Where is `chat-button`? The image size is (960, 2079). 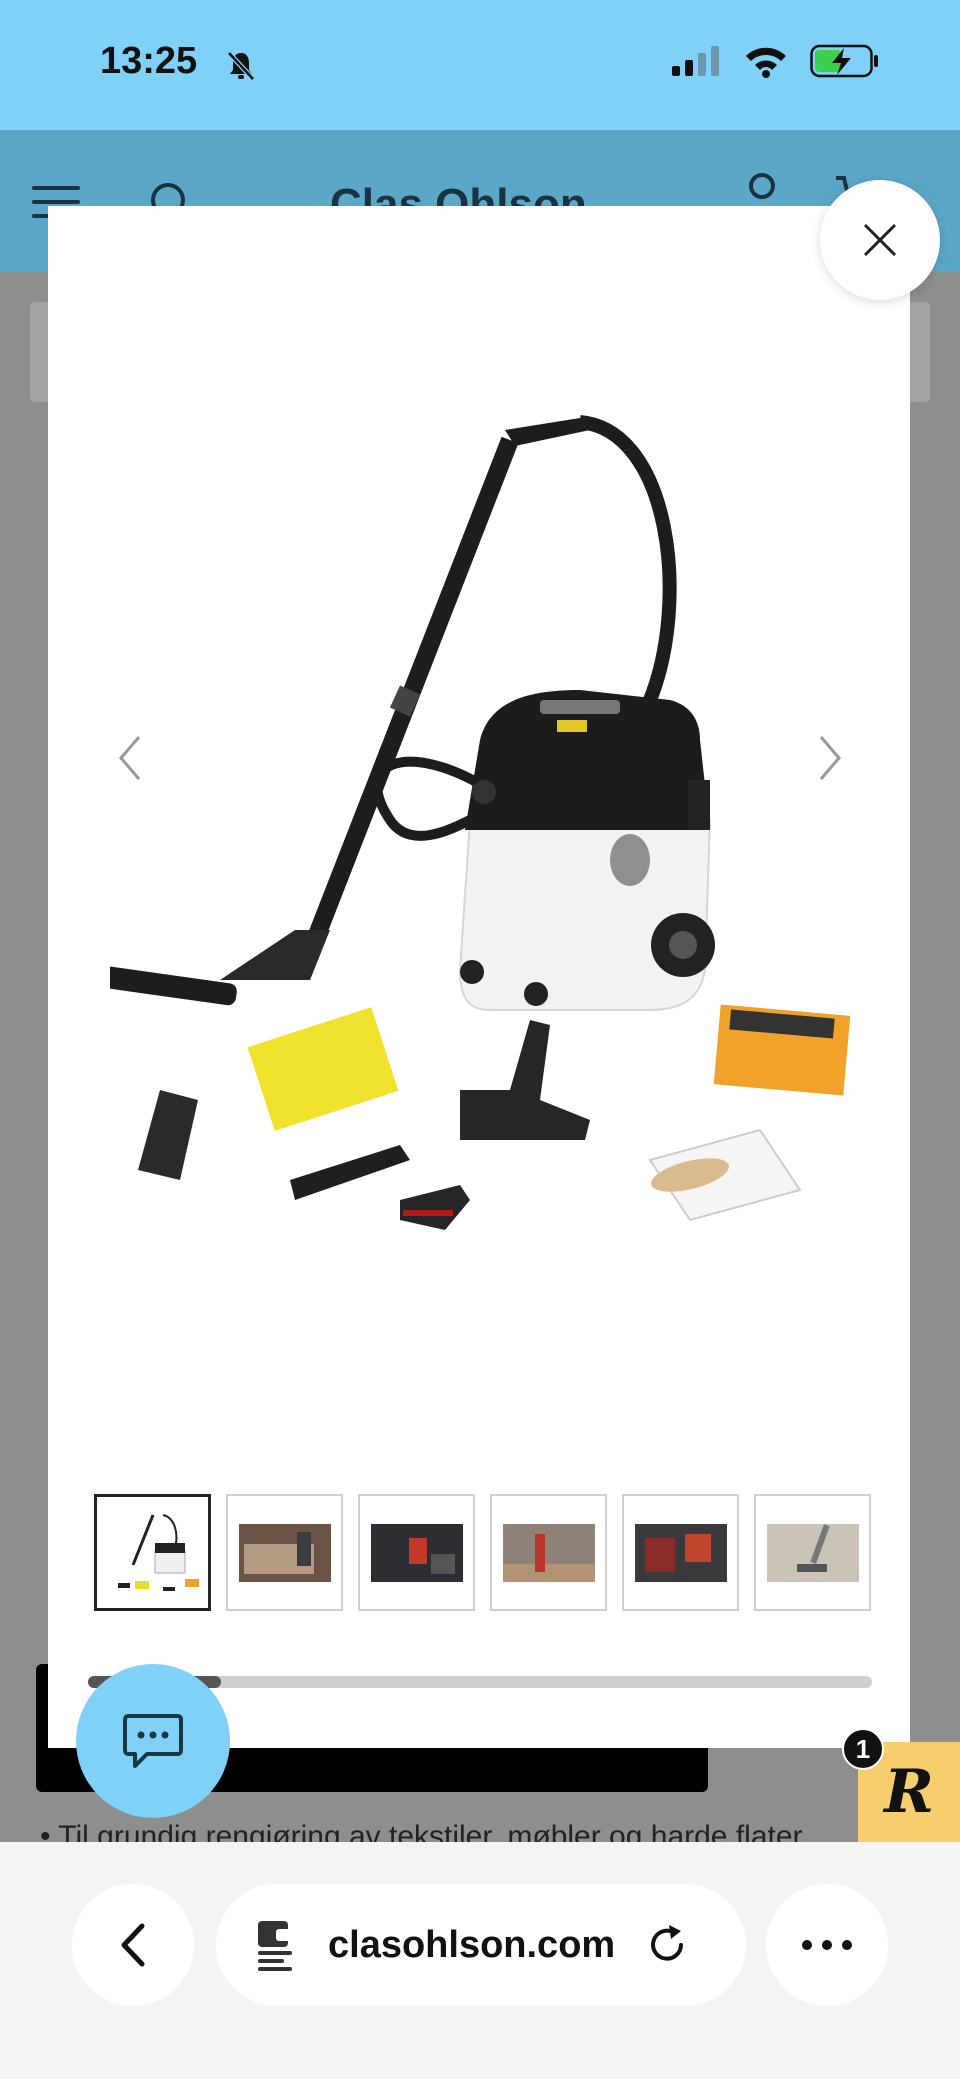 chat-button is located at coordinates (153, 1741).